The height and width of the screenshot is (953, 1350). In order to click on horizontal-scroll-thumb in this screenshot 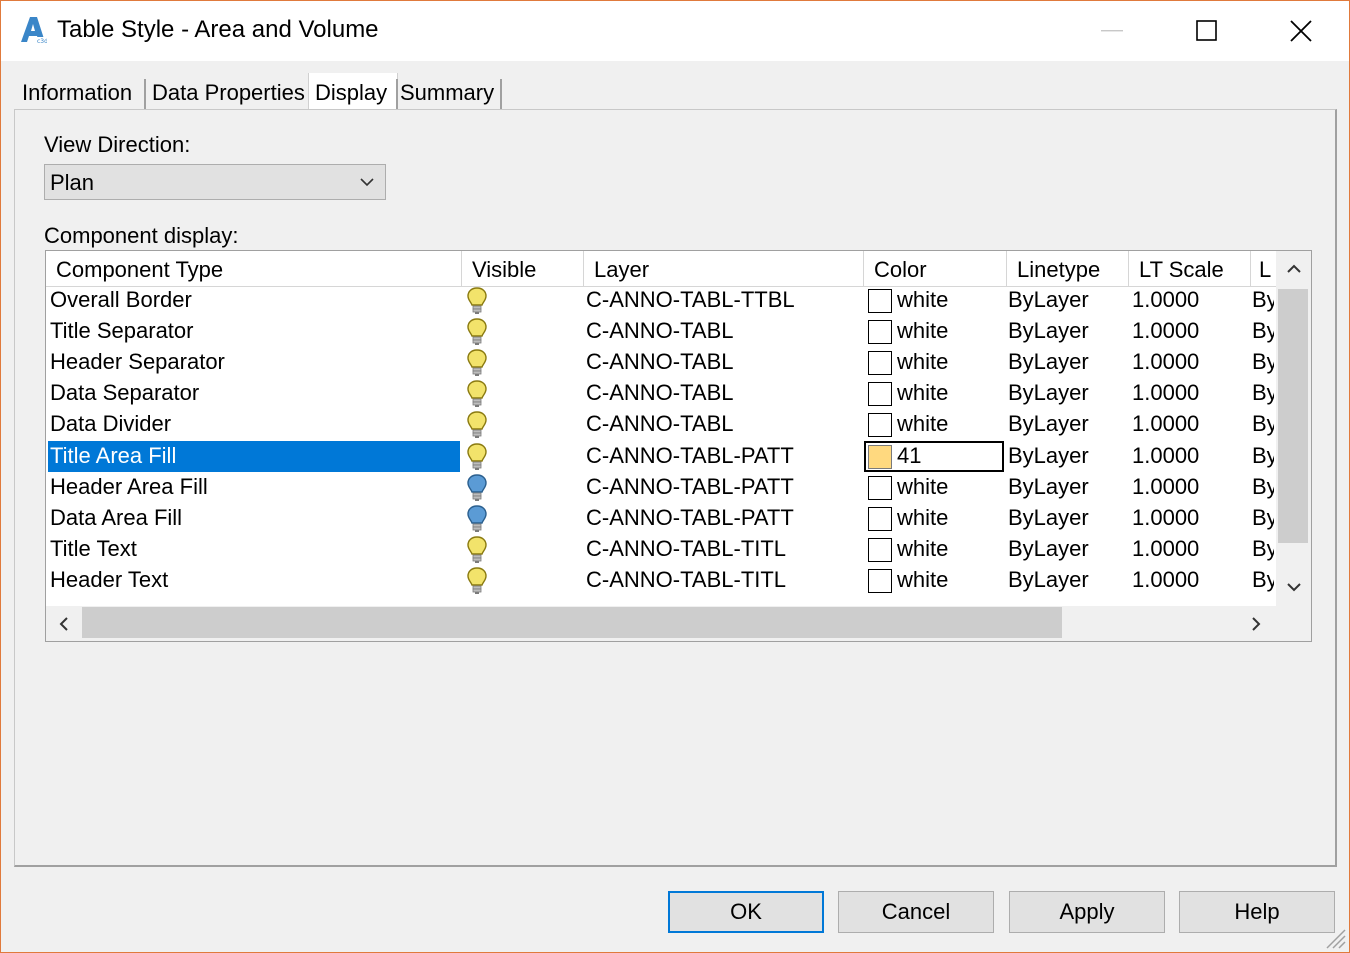, I will do `click(572, 622)`.